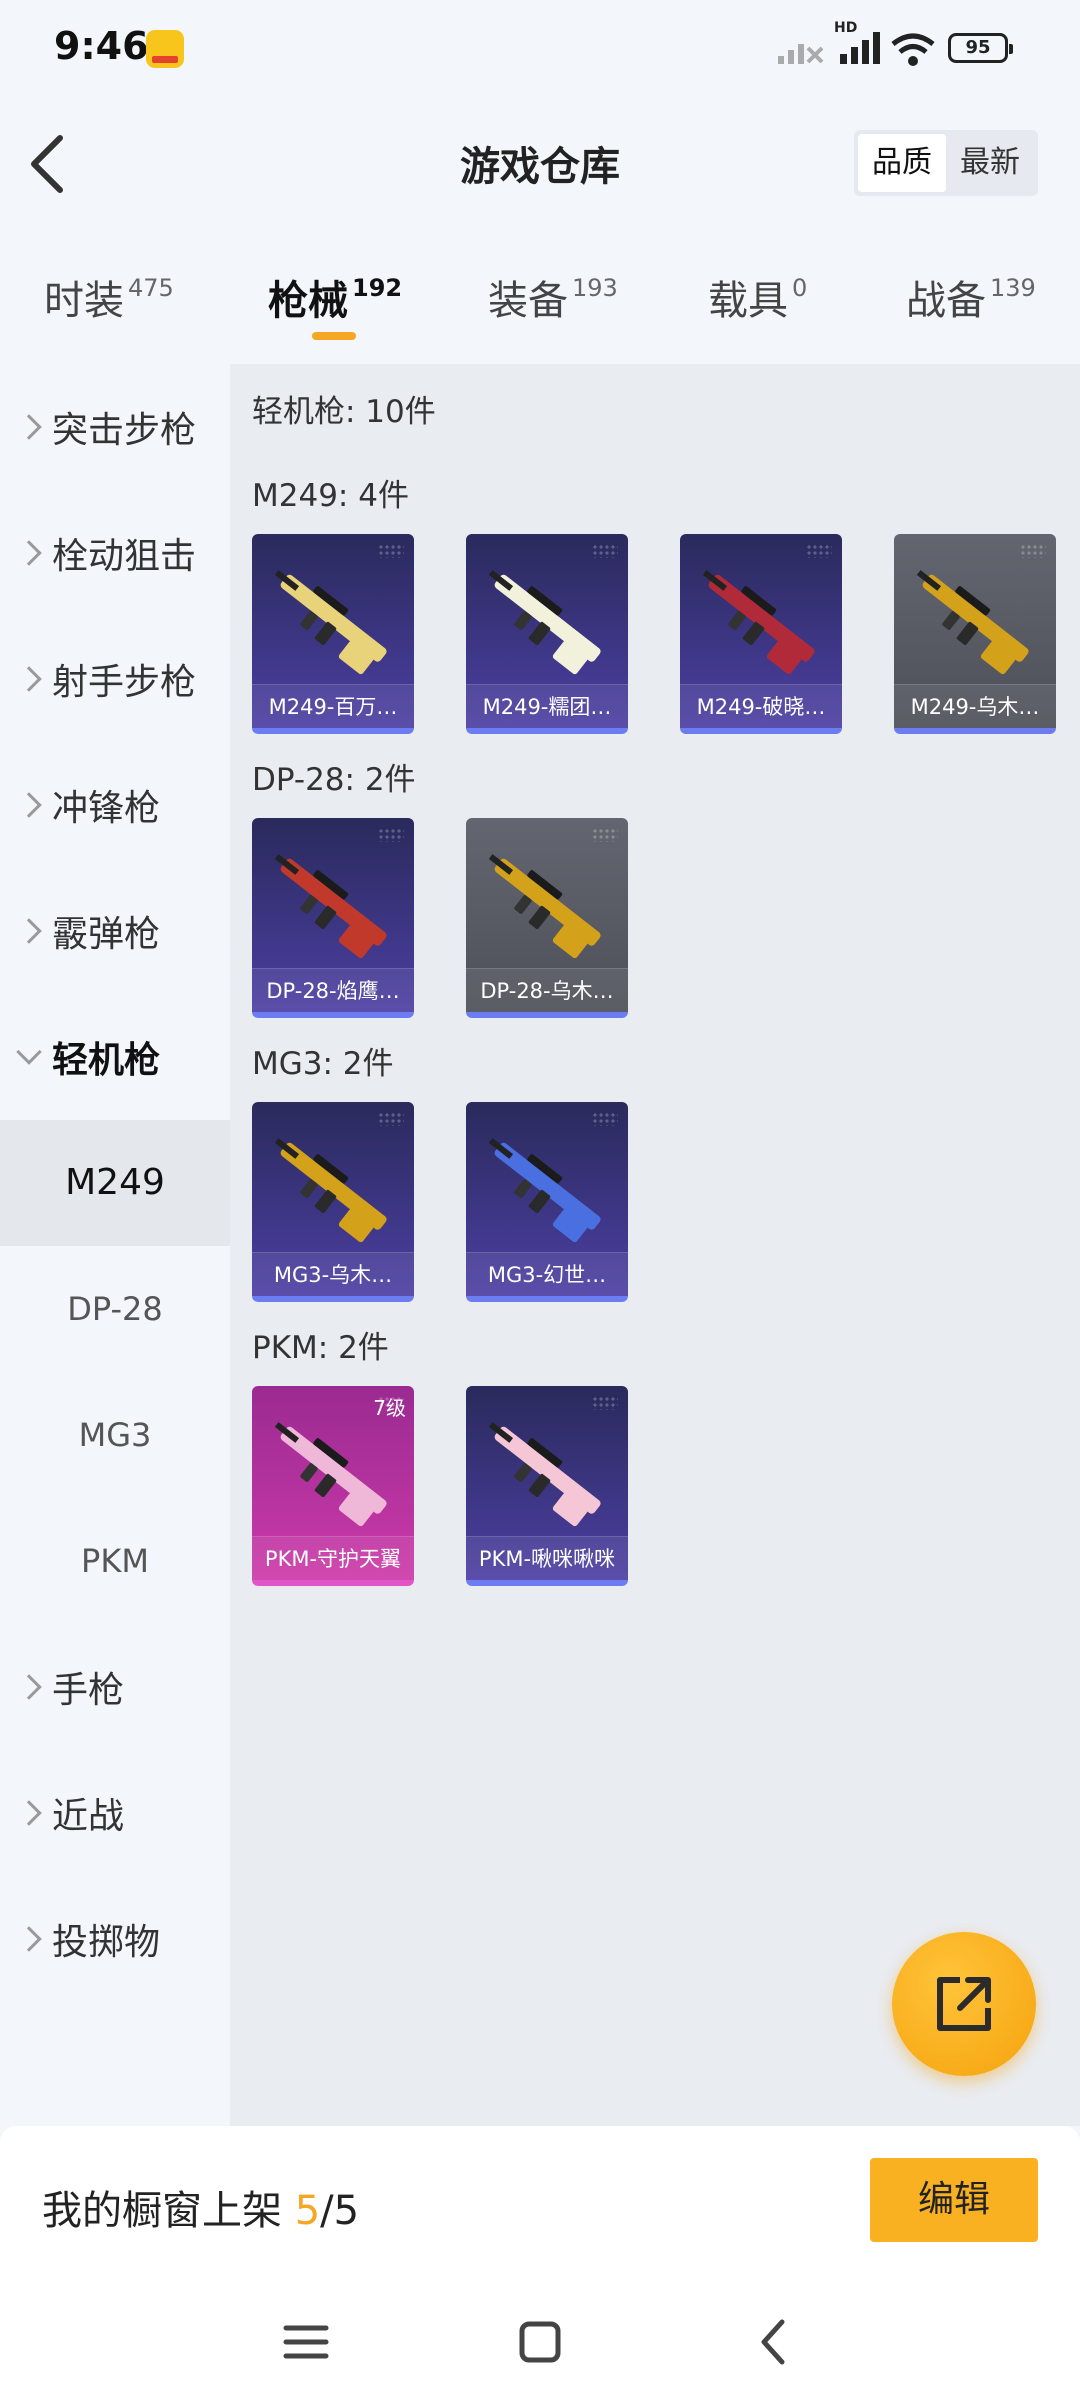 The height and width of the screenshot is (2400, 1080). Describe the element at coordinates (115, 1561) in the screenshot. I see `sidebar-subitem-pkm: PKM` at that location.